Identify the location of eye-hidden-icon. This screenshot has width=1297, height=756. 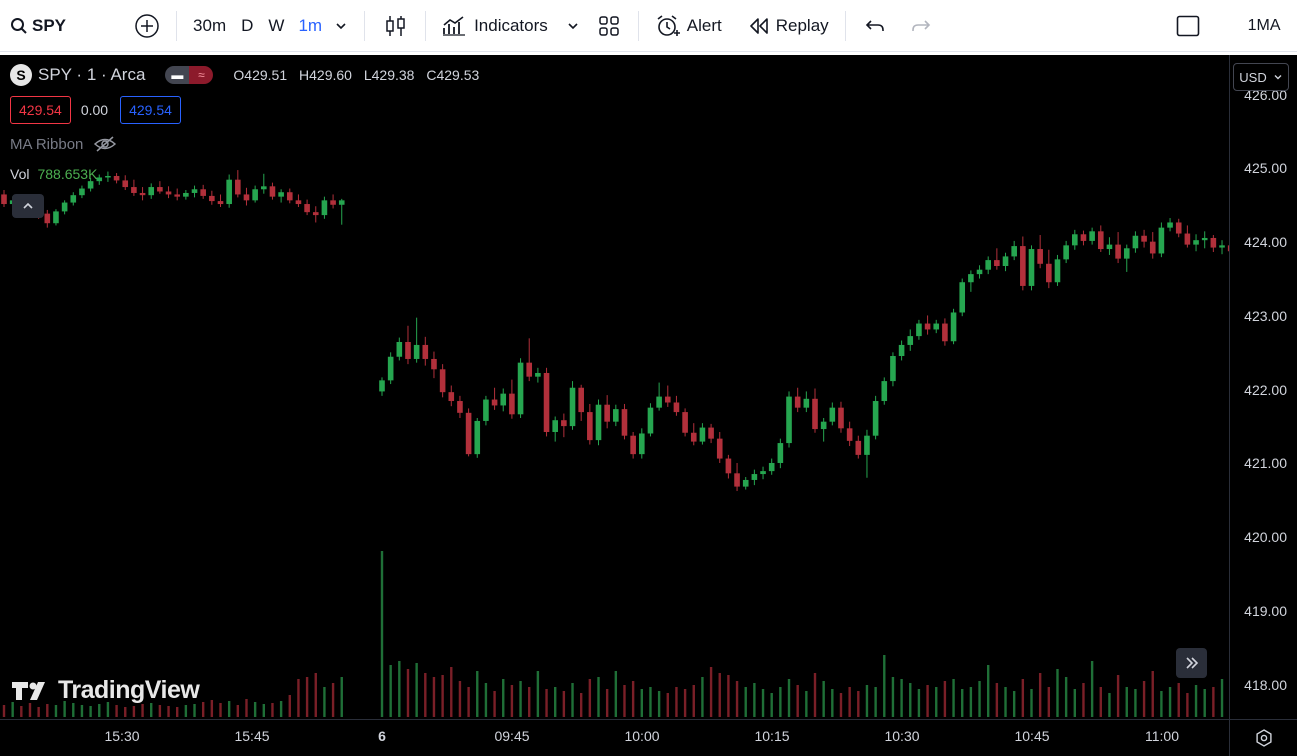
(105, 144).